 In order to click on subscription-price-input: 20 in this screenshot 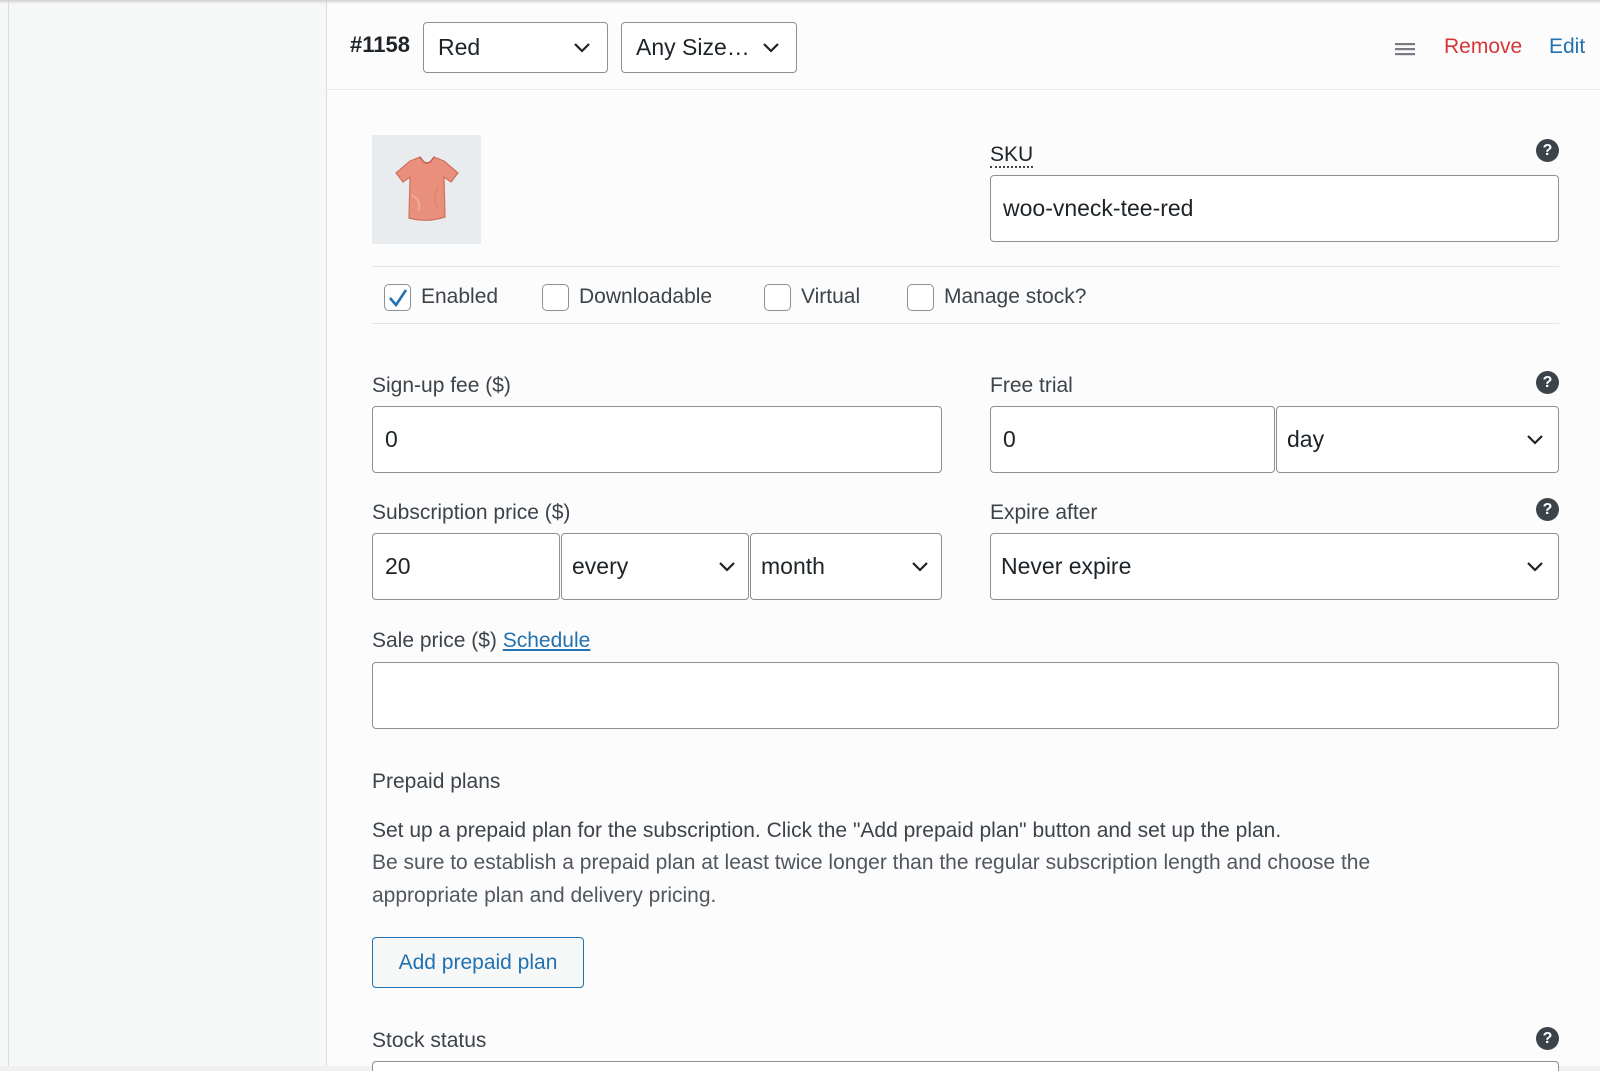, I will do `click(466, 566)`.